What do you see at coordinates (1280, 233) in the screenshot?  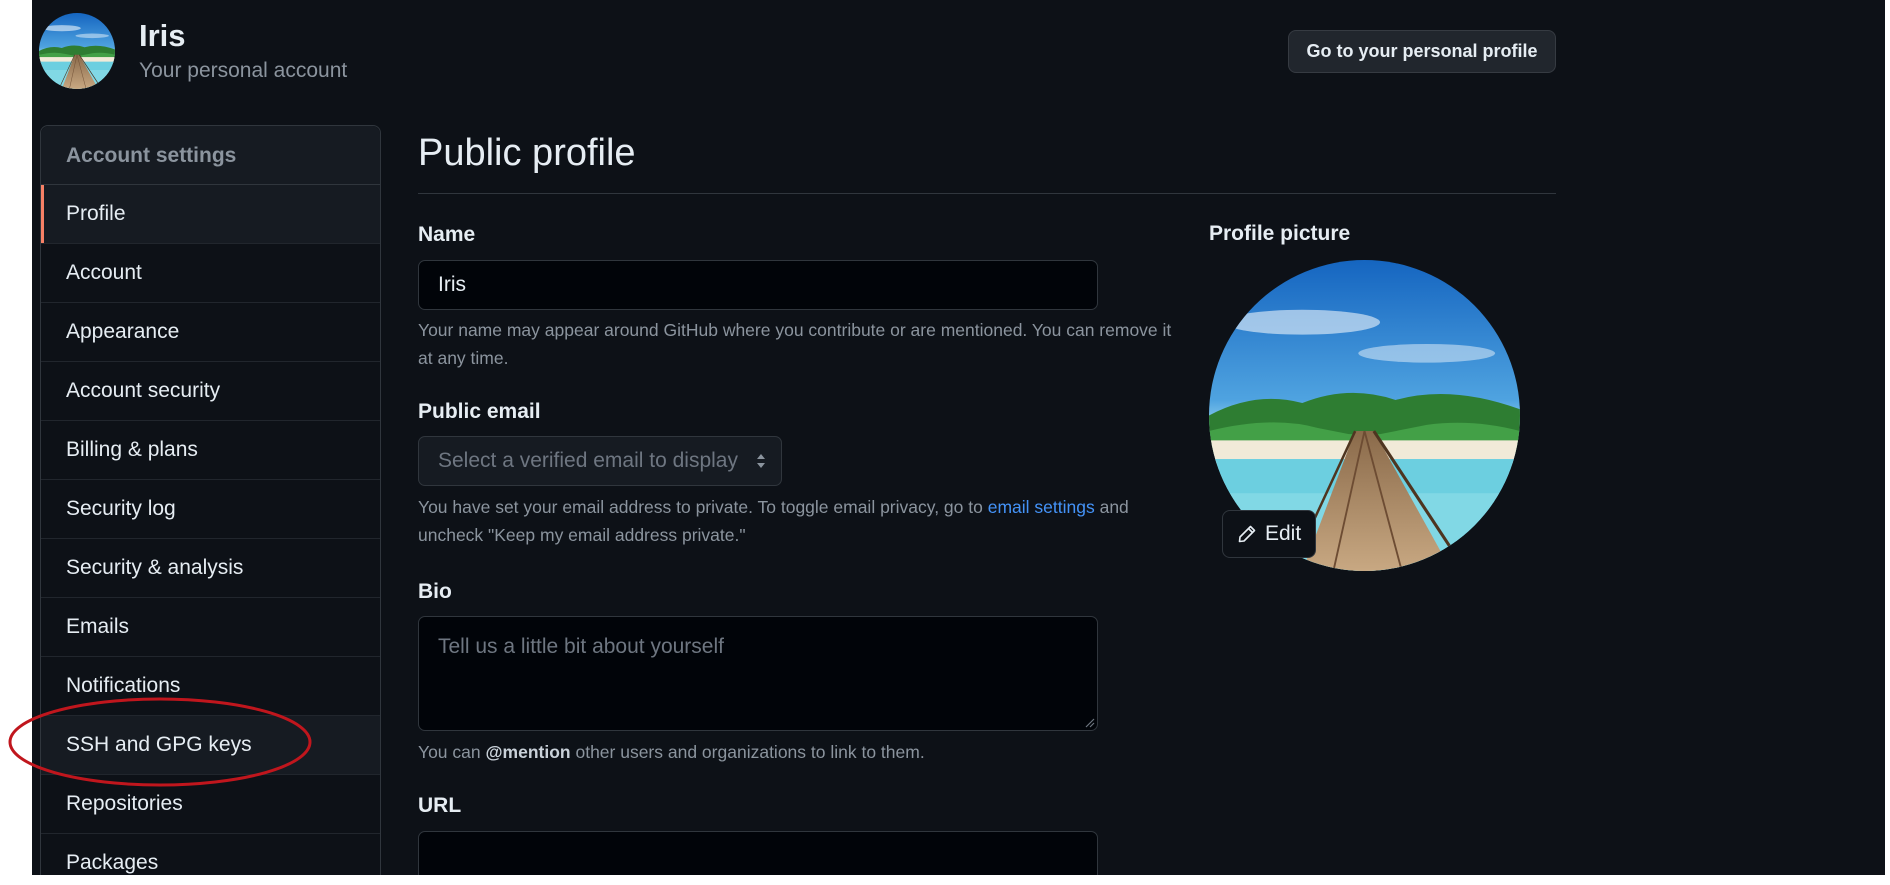 I see `profile-picture-label: Profile picture` at bounding box center [1280, 233].